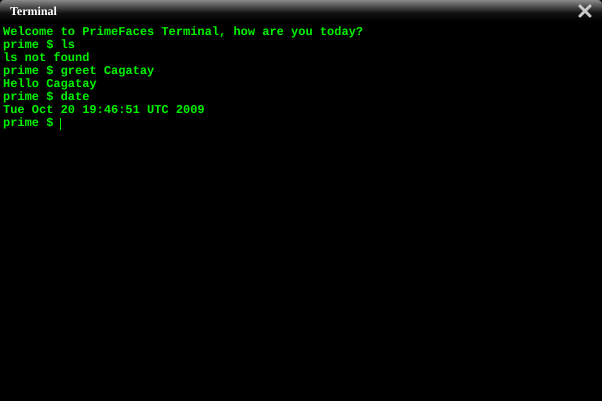  Describe the element at coordinates (104, 110) in the screenshot. I see `terminal-line: Tue Oct 20 19:46:51 UTC 2009` at that location.